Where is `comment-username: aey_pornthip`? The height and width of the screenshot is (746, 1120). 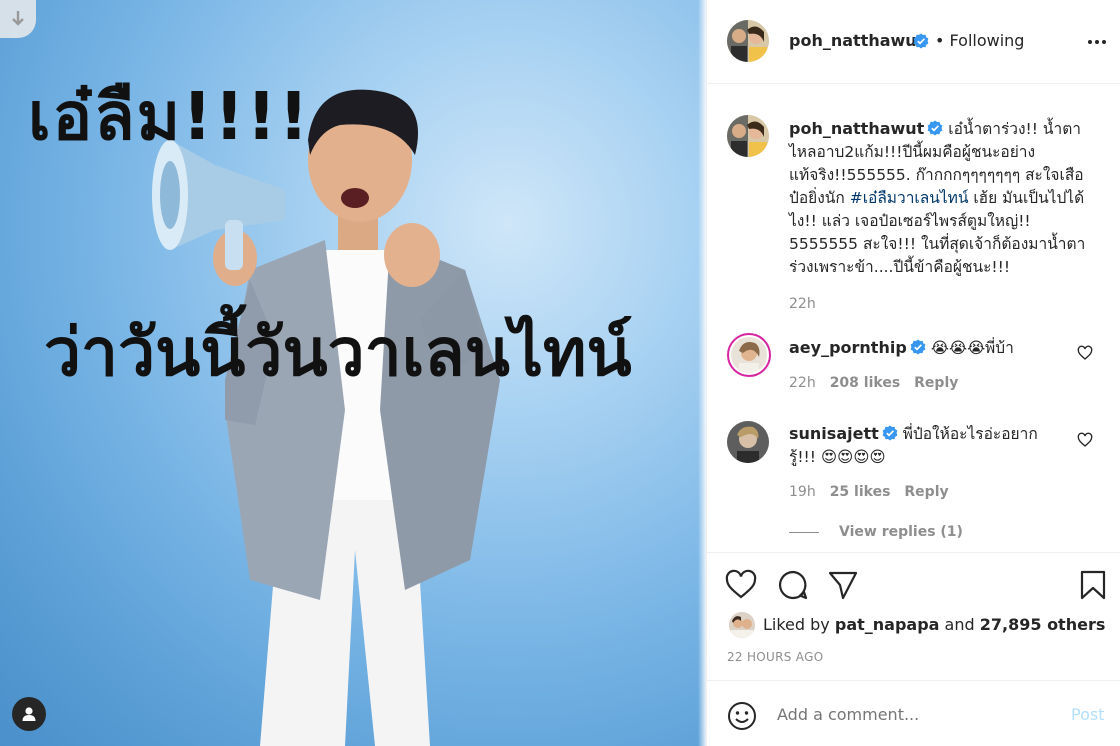 comment-username: aey_pornthip is located at coordinates (848, 347).